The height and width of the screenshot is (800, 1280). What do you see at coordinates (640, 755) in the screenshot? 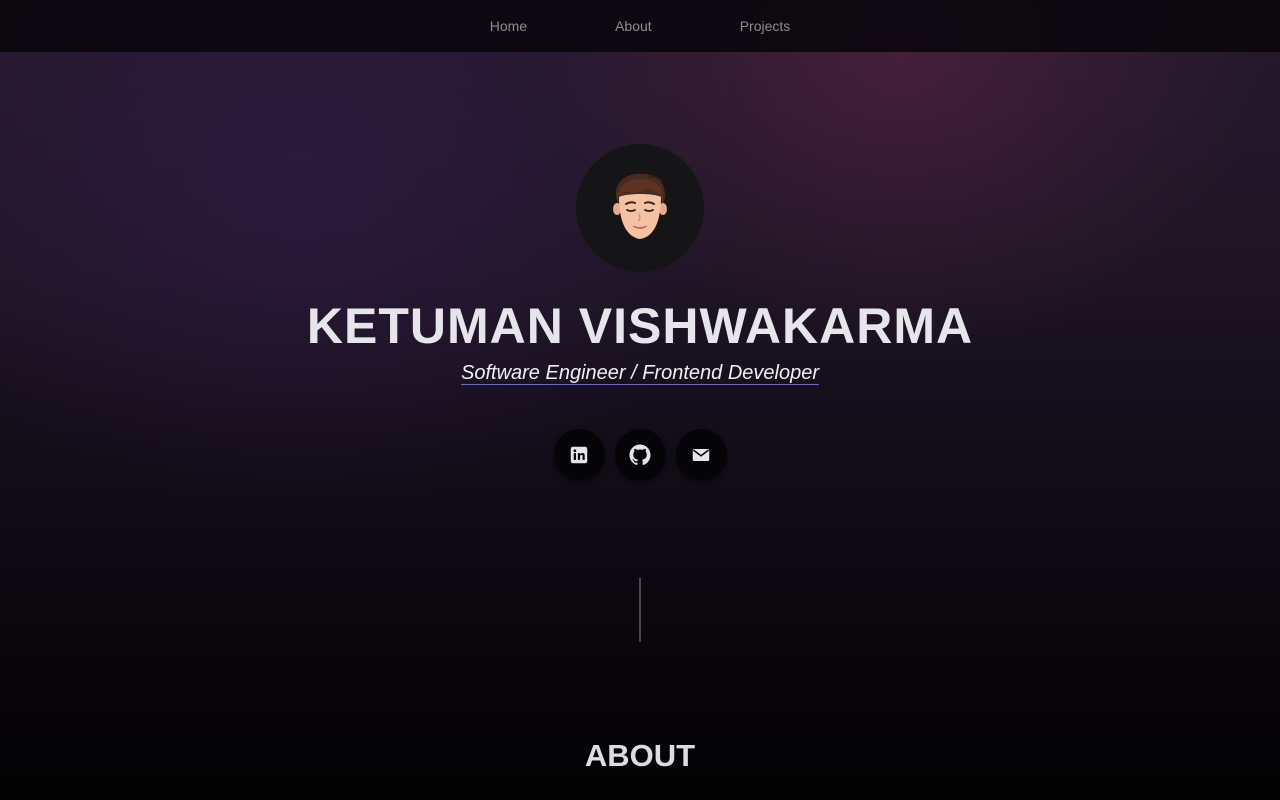
I see `about-section-title: ABOUT` at bounding box center [640, 755].